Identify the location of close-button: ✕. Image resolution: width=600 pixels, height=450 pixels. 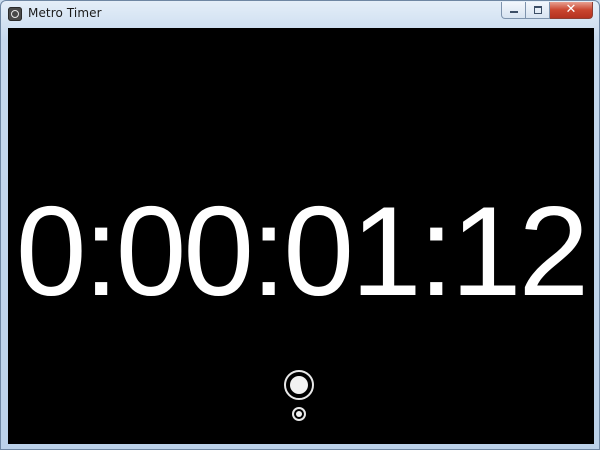
(571, 10).